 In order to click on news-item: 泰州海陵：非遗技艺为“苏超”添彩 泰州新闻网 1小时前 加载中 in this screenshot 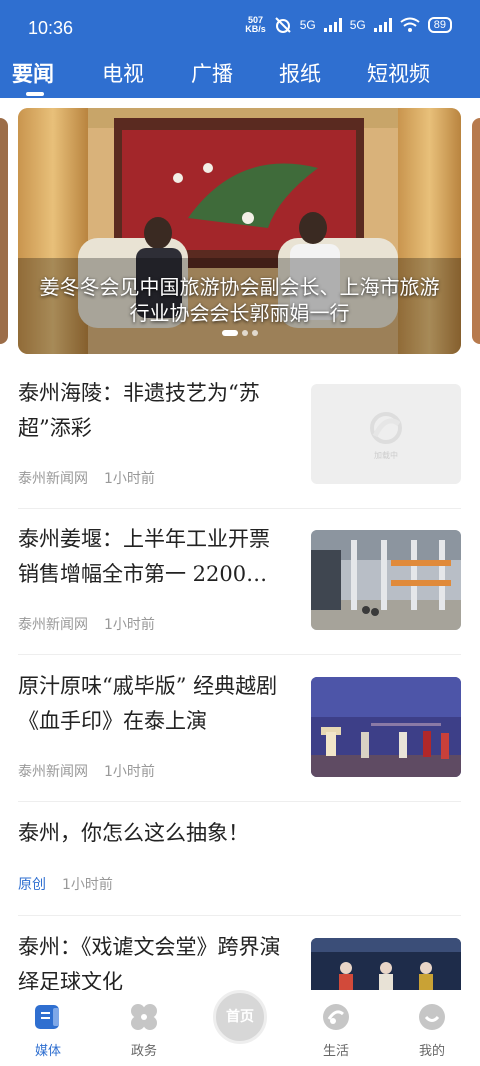, I will do `click(239, 432)`.